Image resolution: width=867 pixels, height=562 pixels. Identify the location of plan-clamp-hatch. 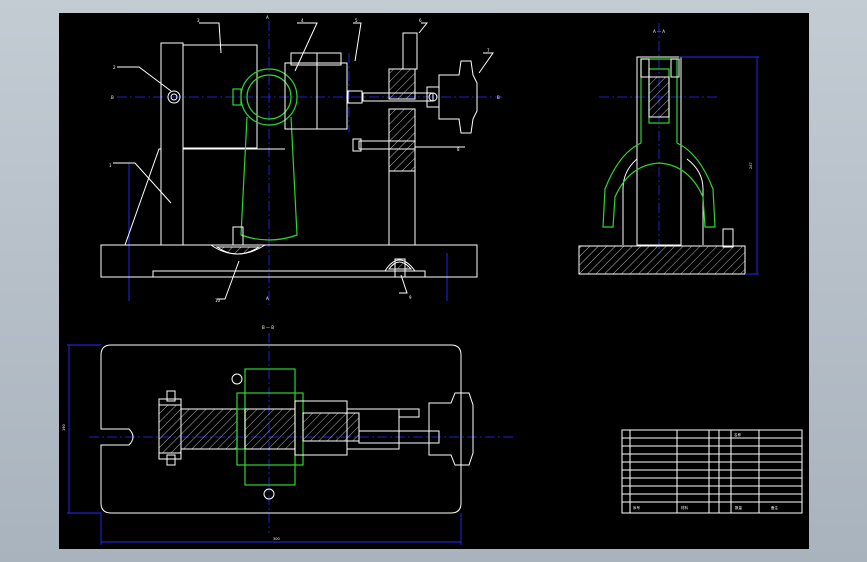
(331, 427).